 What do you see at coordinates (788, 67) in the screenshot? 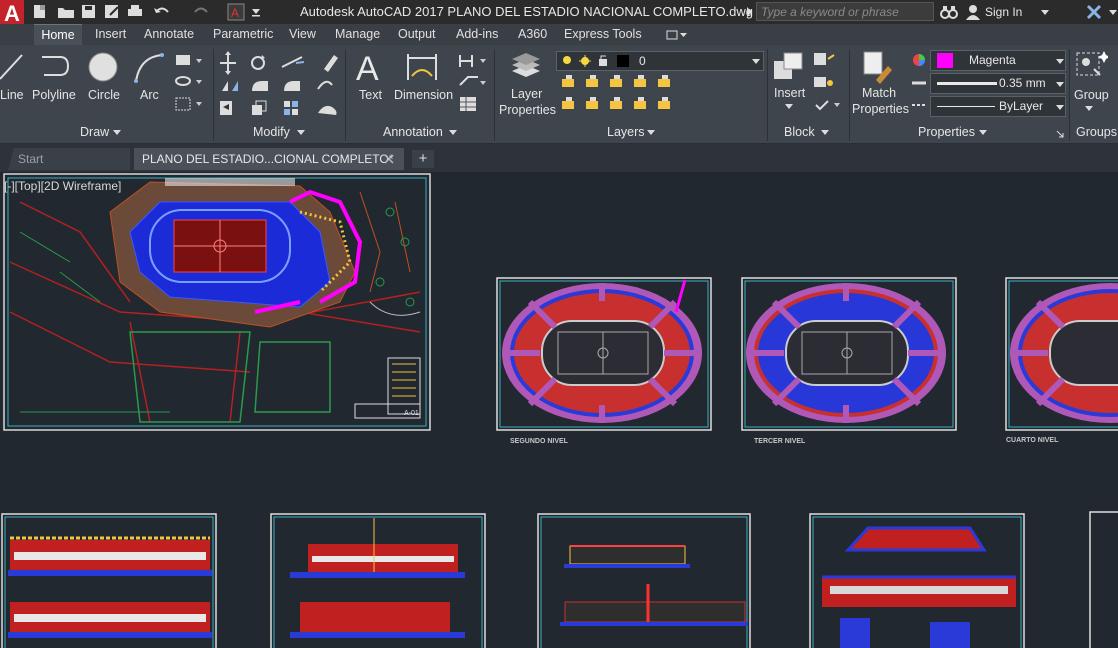
I see `insert-block-icon` at bounding box center [788, 67].